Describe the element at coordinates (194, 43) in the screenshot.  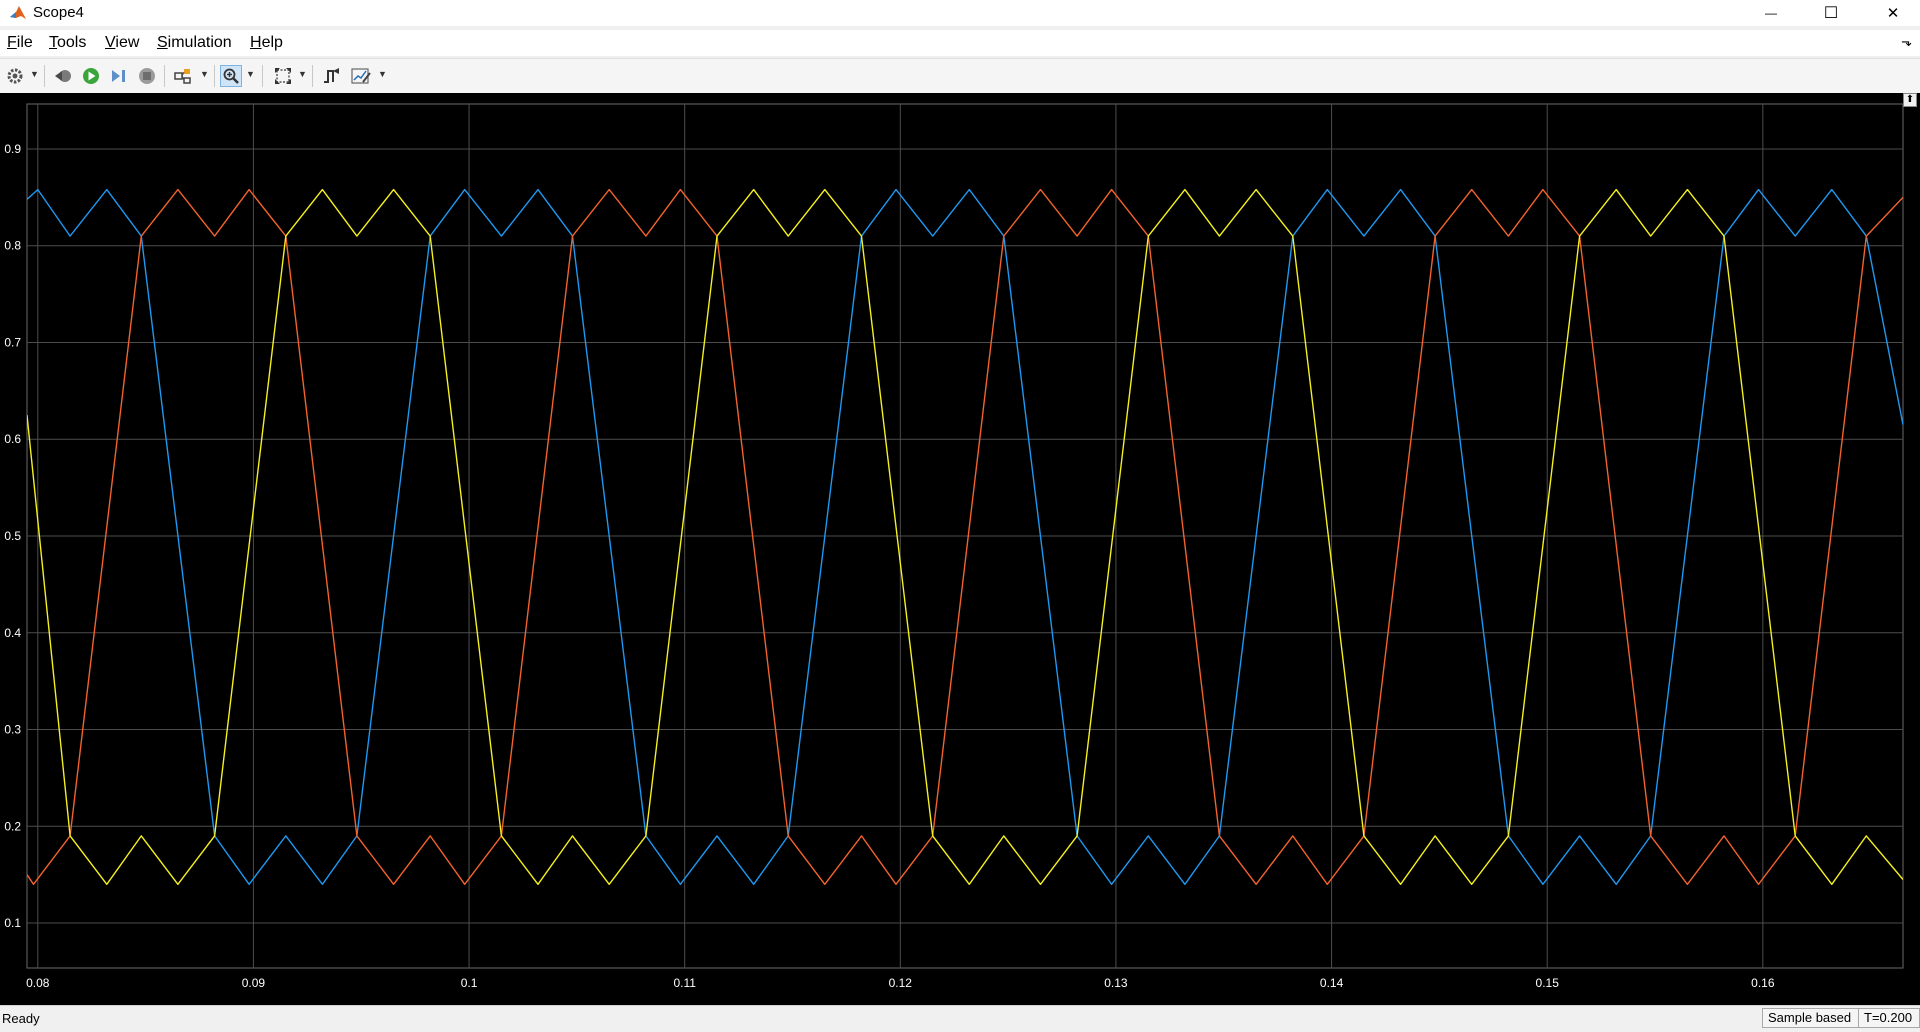
I see `menu-simulation: Simulation` at that location.